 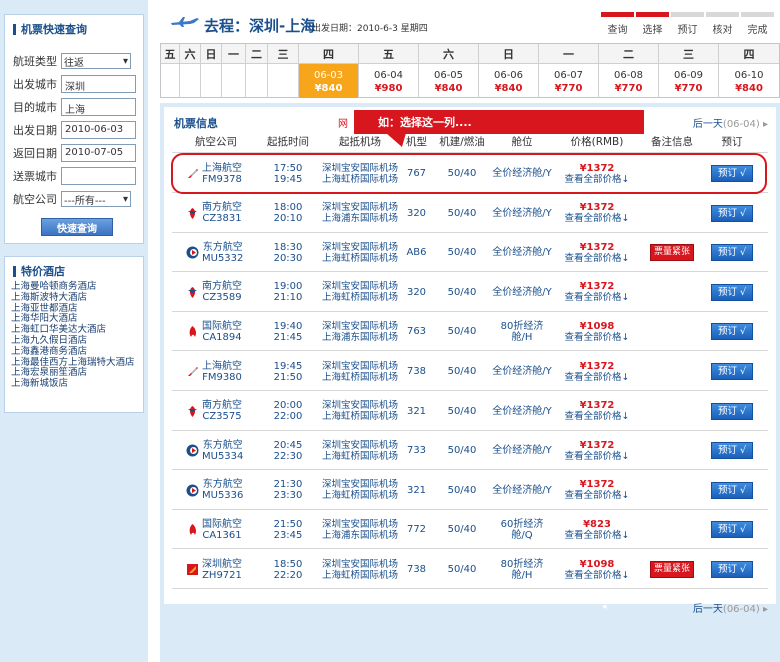 I want to click on next-day-link-bottom: 后一天(06-04) ▸, so click(x=730, y=607).